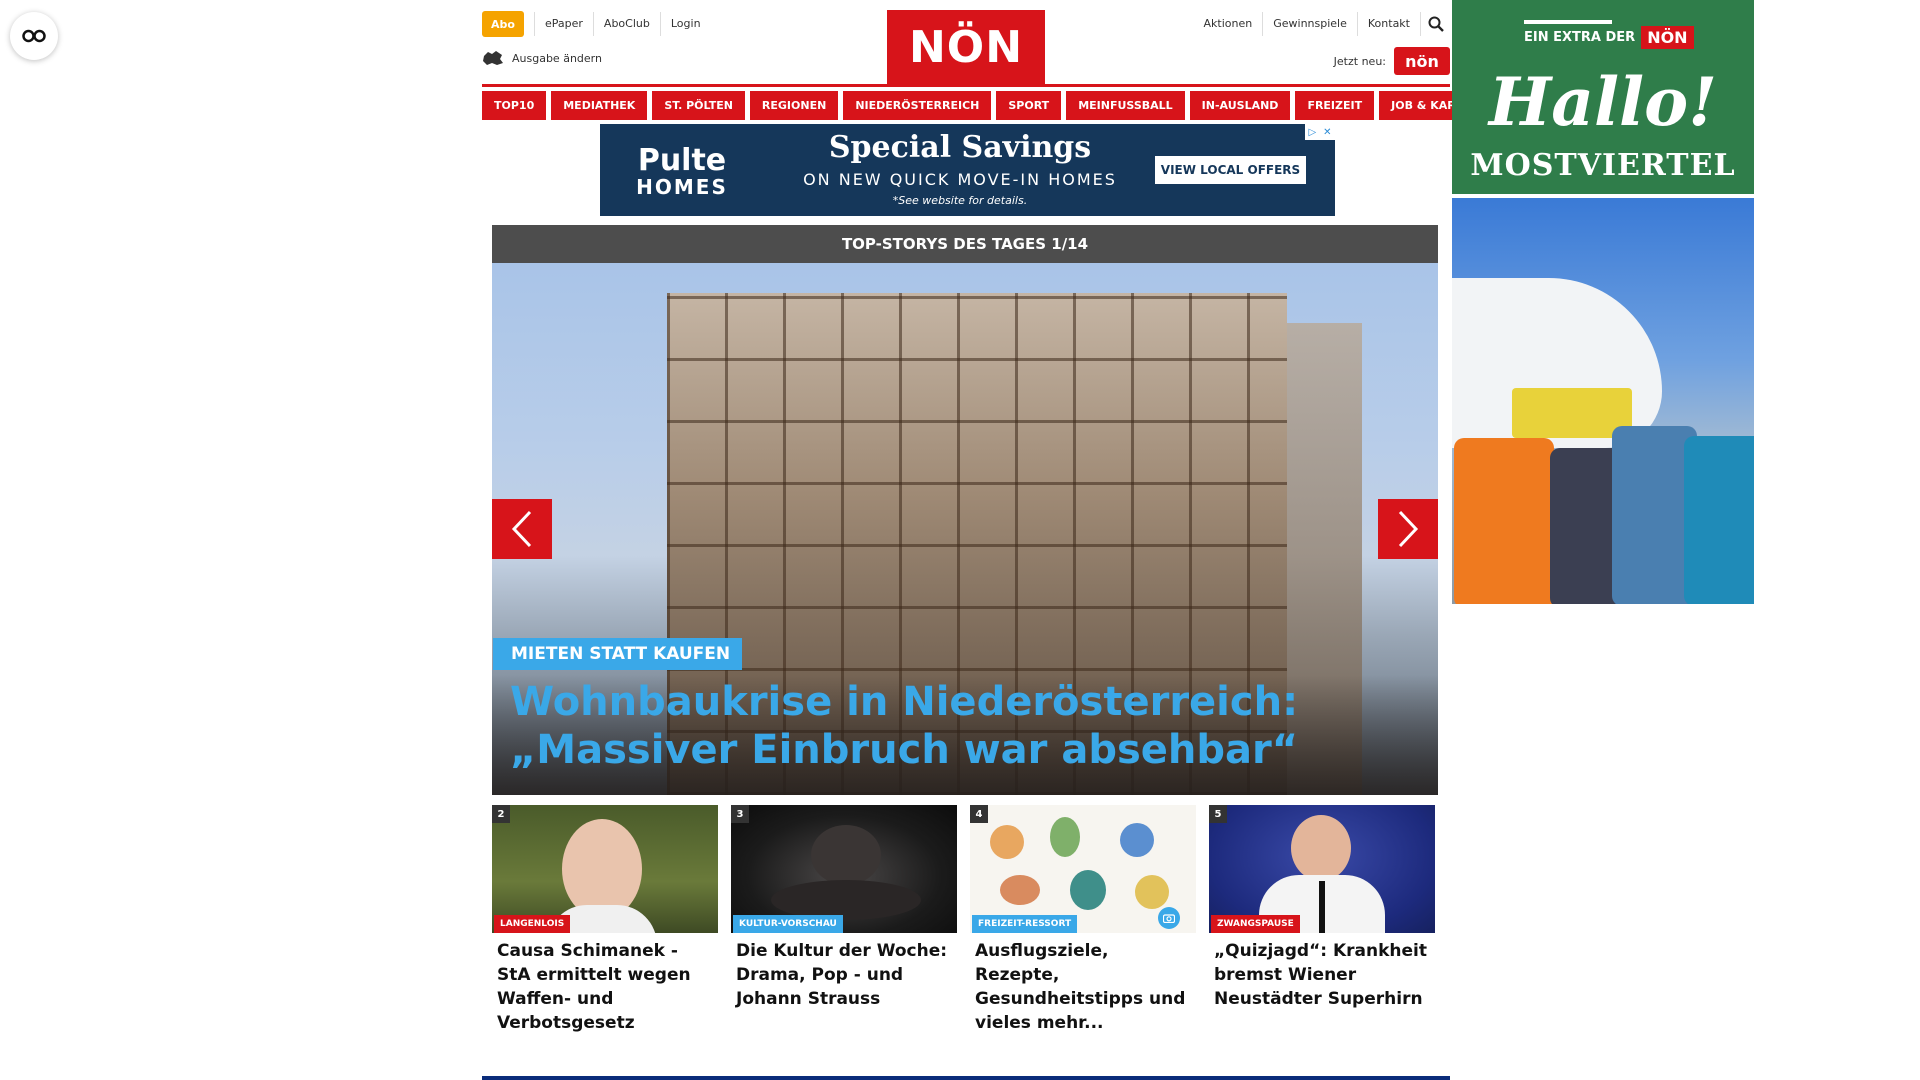  Describe the element at coordinates (1609, 37) in the screenshot. I see `ad-extra-label: EIN EXTRA DER NÖN` at that location.